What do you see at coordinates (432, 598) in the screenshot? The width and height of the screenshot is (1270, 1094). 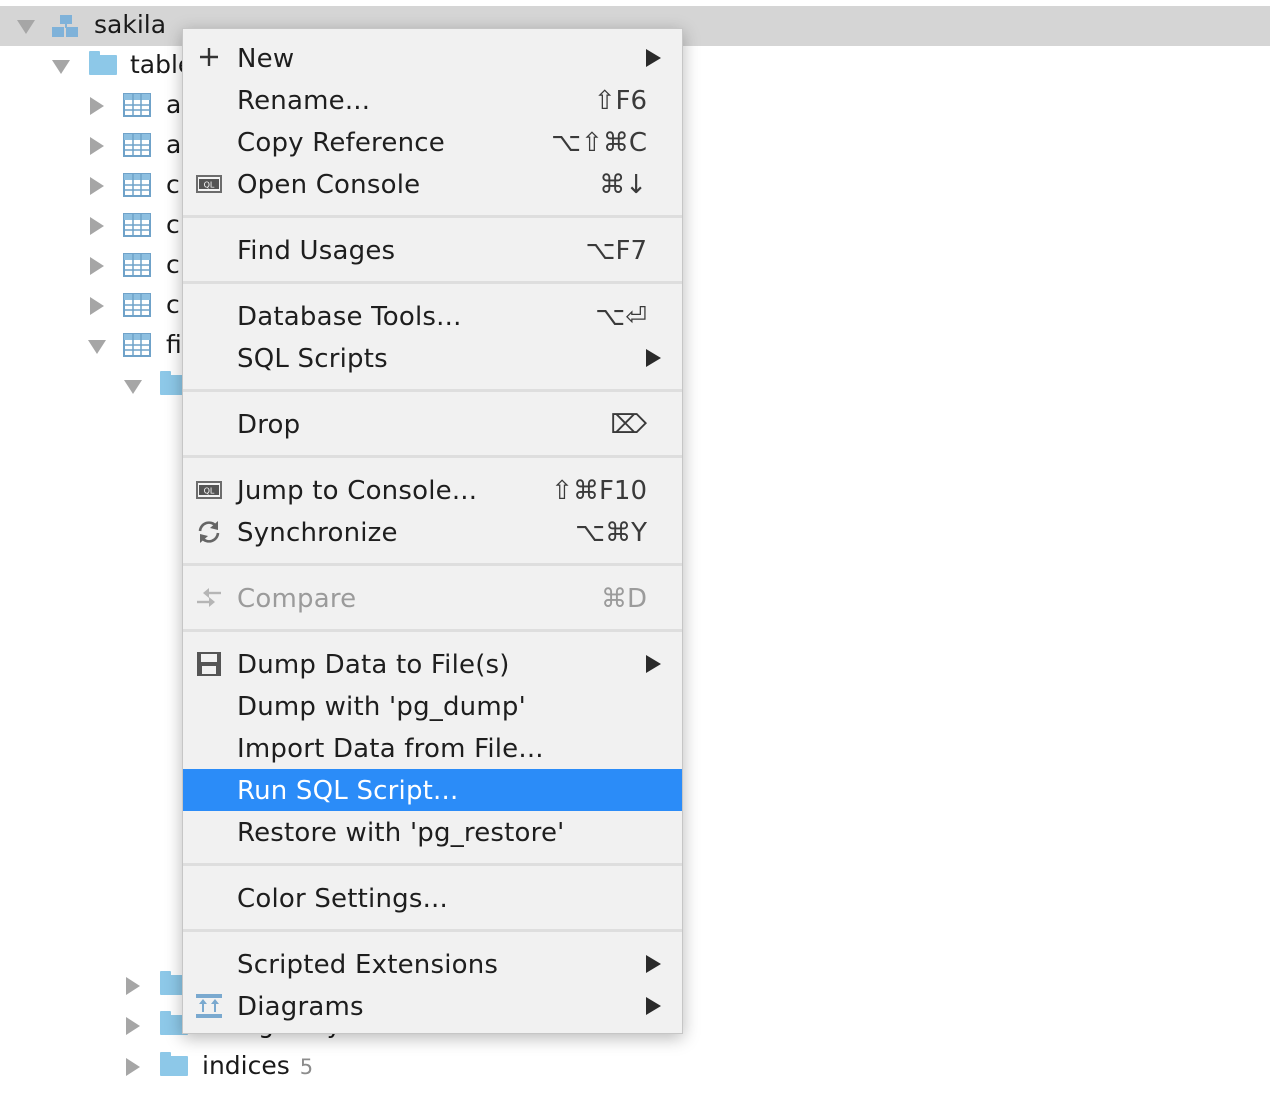 I see `menu-item-compare: Compare ⌘D` at bounding box center [432, 598].